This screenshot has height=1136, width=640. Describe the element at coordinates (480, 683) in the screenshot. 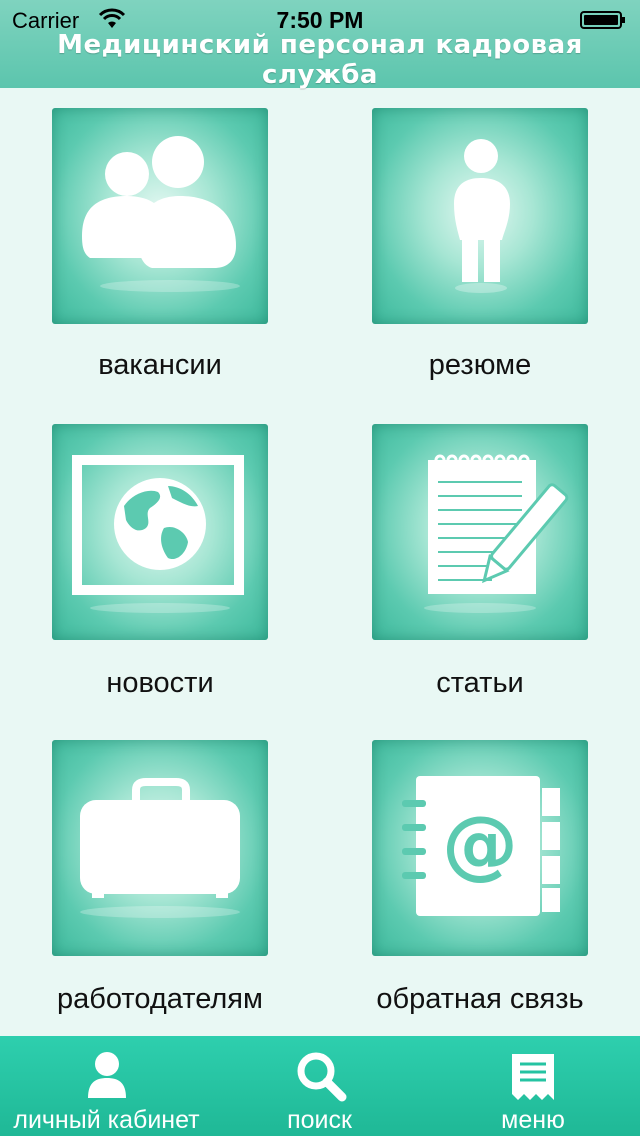

I see `tile-label-articles: статьи` at that location.